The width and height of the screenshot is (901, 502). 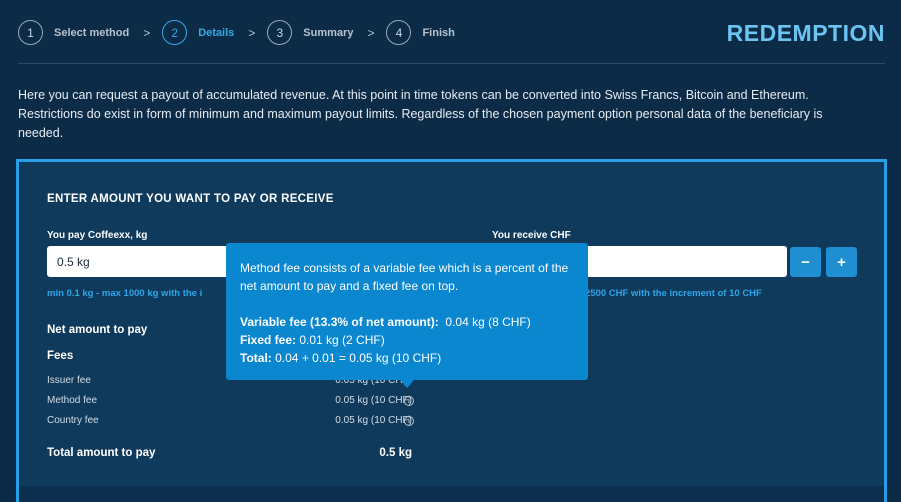 What do you see at coordinates (175, 32) in the screenshot?
I see `step-number: 2` at bounding box center [175, 32].